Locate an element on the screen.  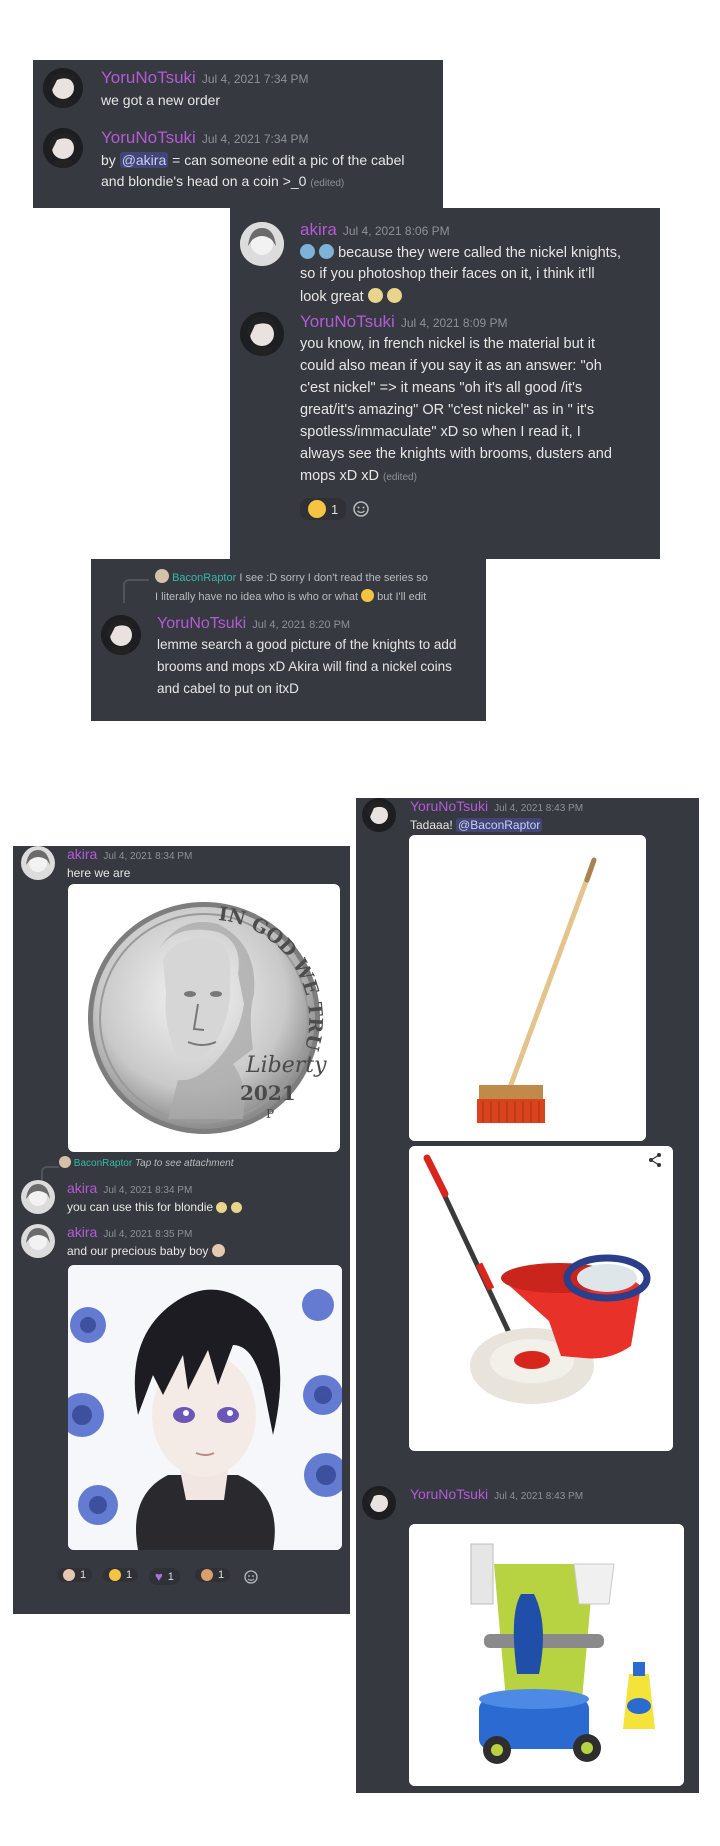
mop-bucket-image is located at coordinates (541, 1298).